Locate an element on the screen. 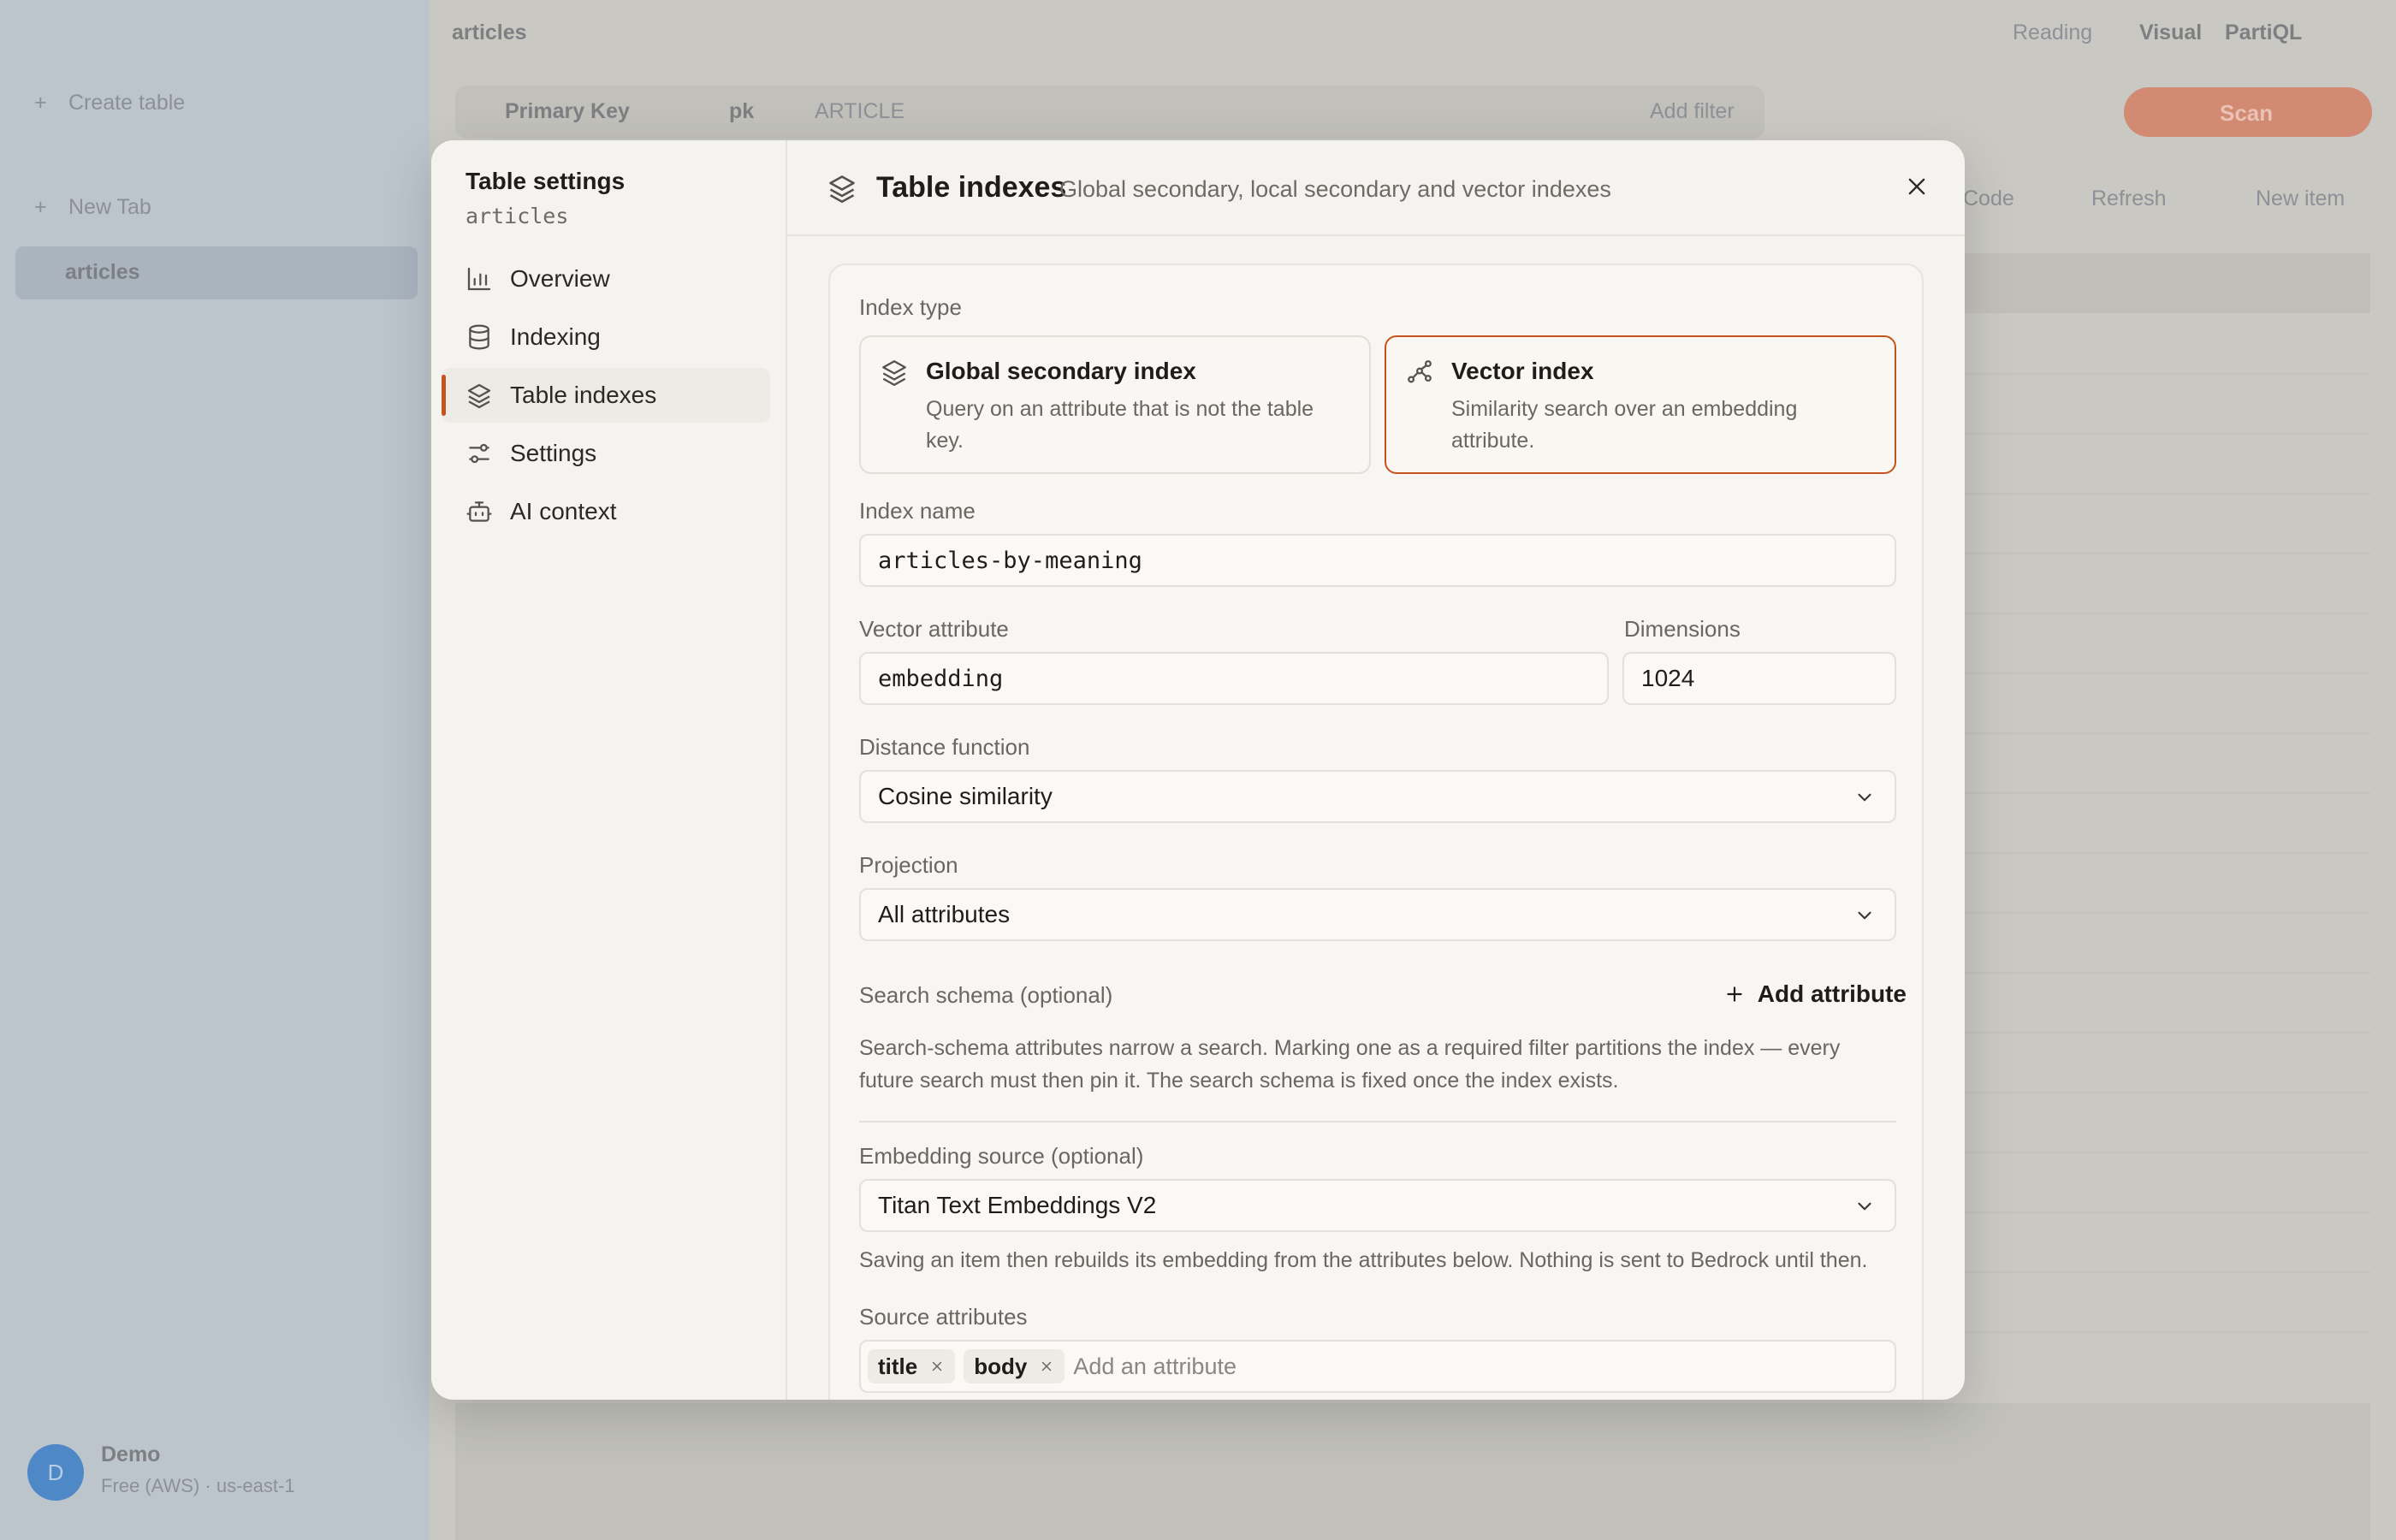 The width and height of the screenshot is (2396, 1540). sidebar-item-articles: articles is located at coordinates (102, 272).